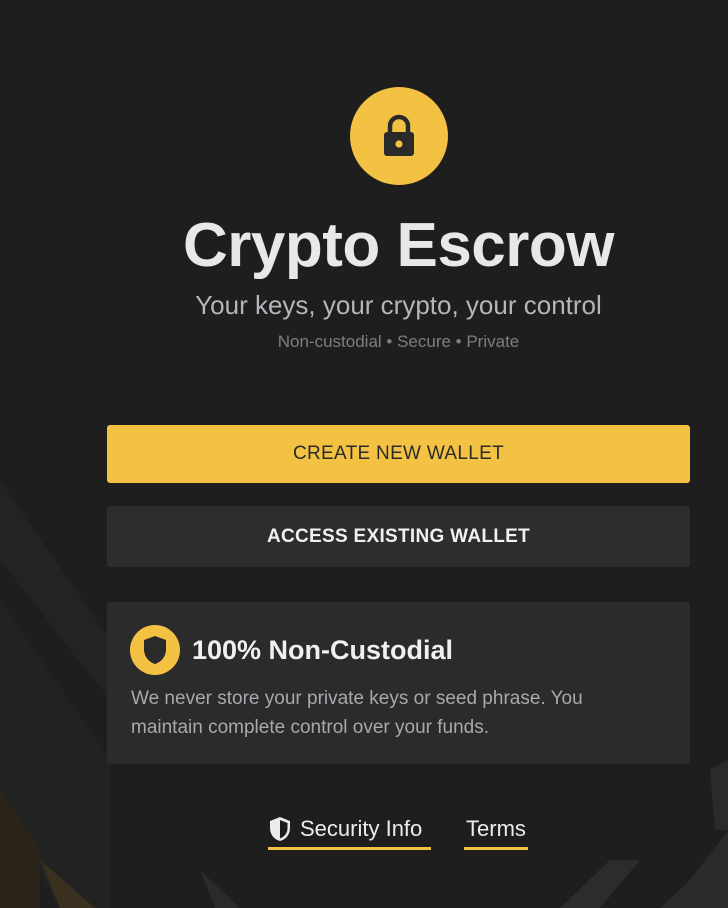 The image size is (728, 908). Describe the element at coordinates (398, 305) in the screenshot. I see `app-subtitle: Your keys, your crypto, your control` at that location.